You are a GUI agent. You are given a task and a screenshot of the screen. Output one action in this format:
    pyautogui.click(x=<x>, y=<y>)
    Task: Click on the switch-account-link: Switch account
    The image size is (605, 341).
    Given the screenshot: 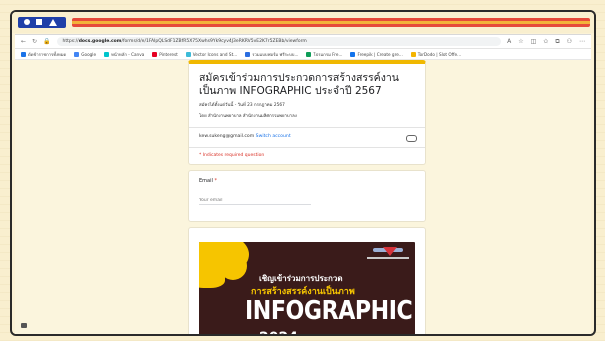 What is the action you would take?
    pyautogui.click(x=273, y=136)
    